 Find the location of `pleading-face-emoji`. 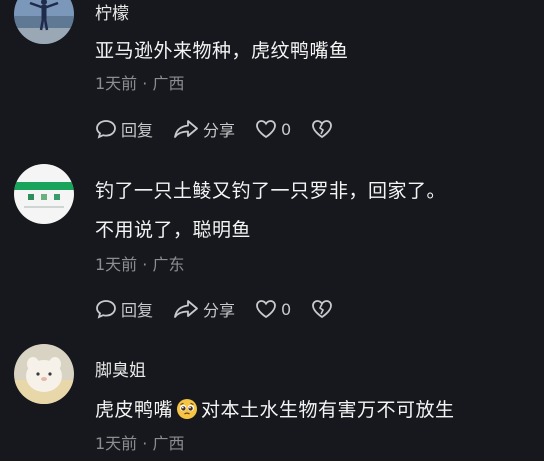

pleading-face-emoji is located at coordinates (187, 409).